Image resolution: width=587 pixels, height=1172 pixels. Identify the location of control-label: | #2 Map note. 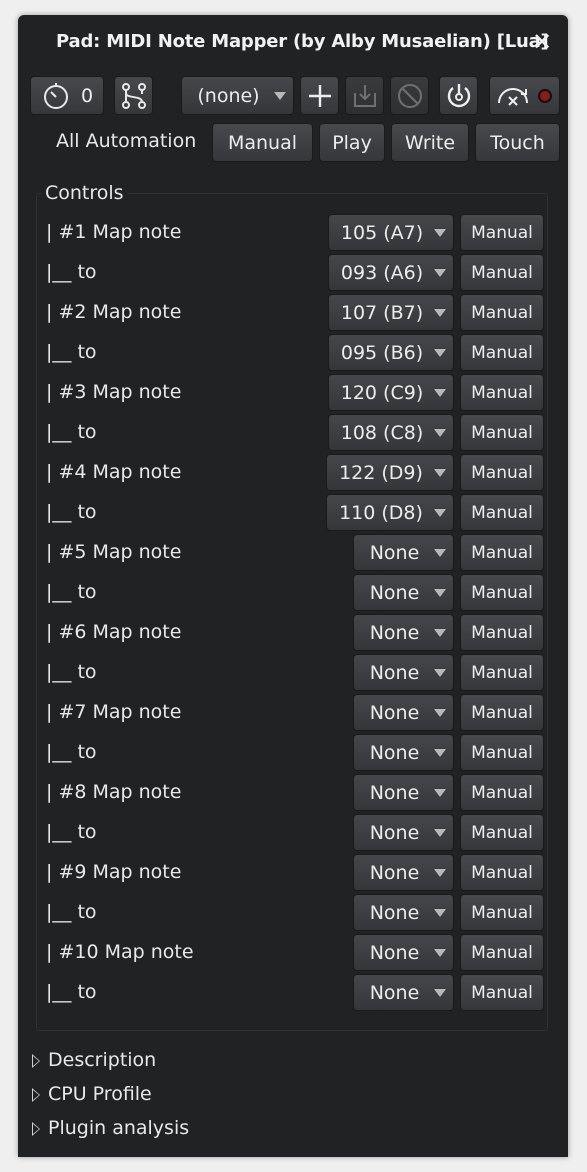
(114, 312).